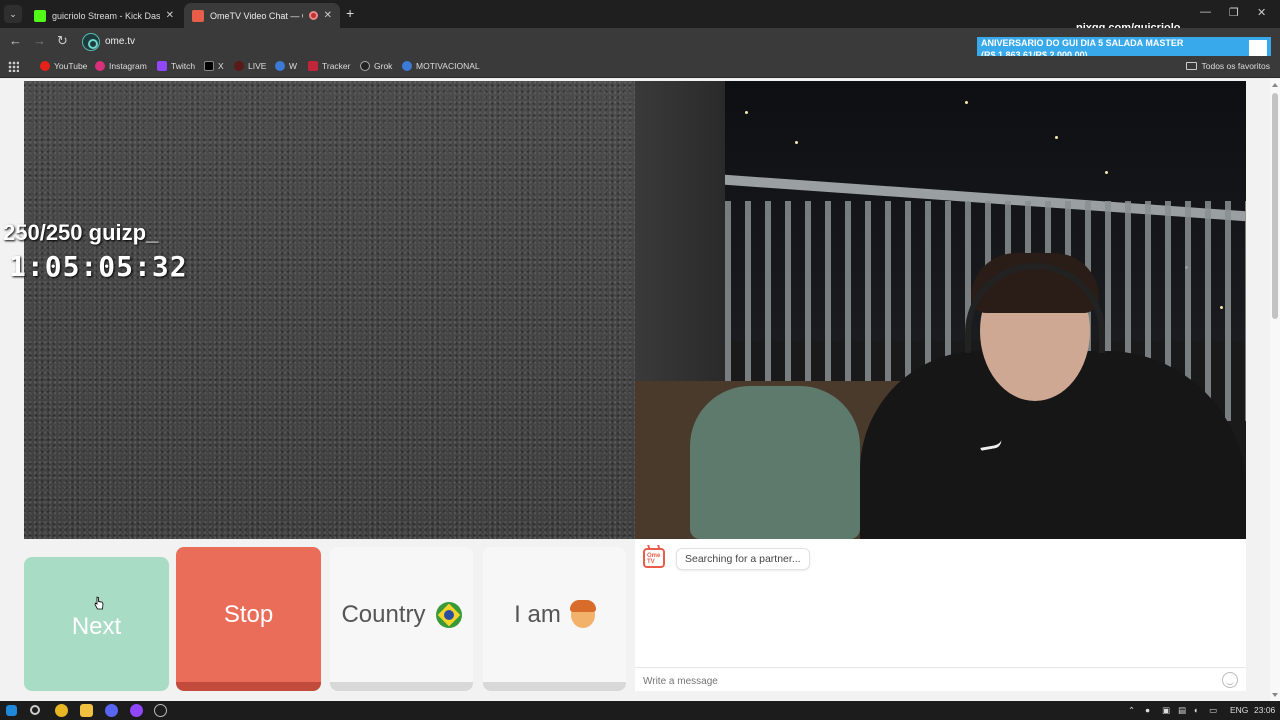 This screenshot has height=720, width=1280. What do you see at coordinates (221, 66) in the screenshot?
I see `bookmark-label: X` at bounding box center [221, 66].